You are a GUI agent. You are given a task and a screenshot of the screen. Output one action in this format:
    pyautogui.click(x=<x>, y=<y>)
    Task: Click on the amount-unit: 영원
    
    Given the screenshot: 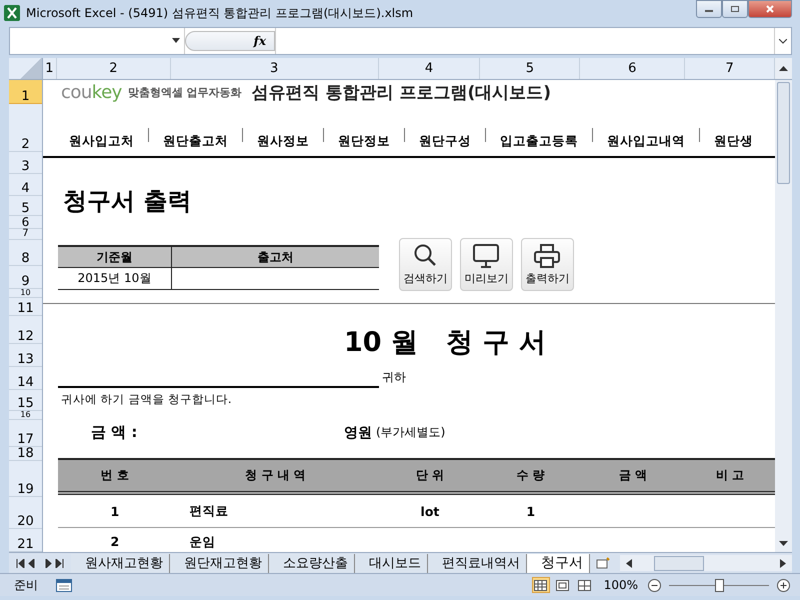 What is the action you would take?
    pyautogui.click(x=358, y=433)
    